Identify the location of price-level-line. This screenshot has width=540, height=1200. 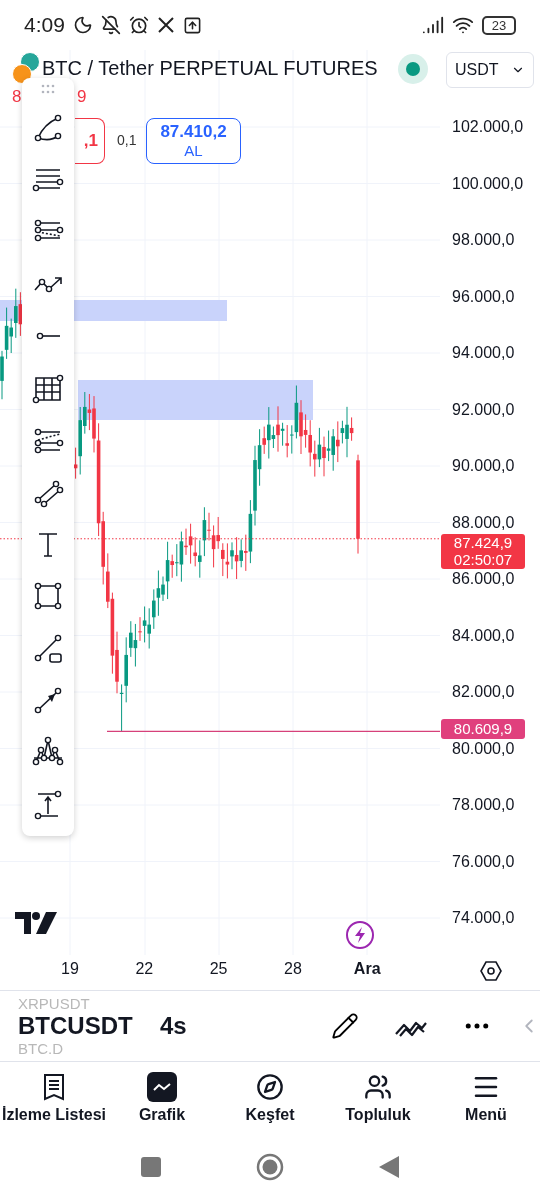
(273, 731).